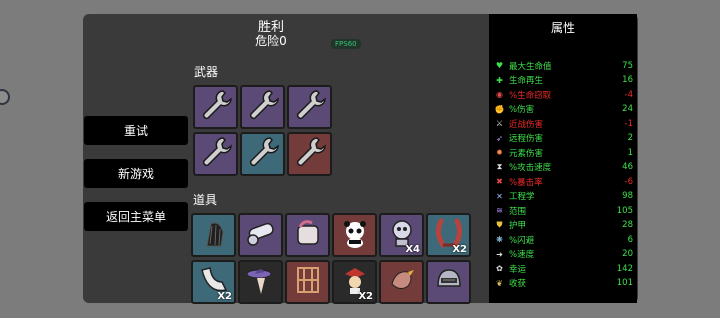  What do you see at coordinates (205, 200) in the screenshot?
I see `items-label: 道具` at bounding box center [205, 200].